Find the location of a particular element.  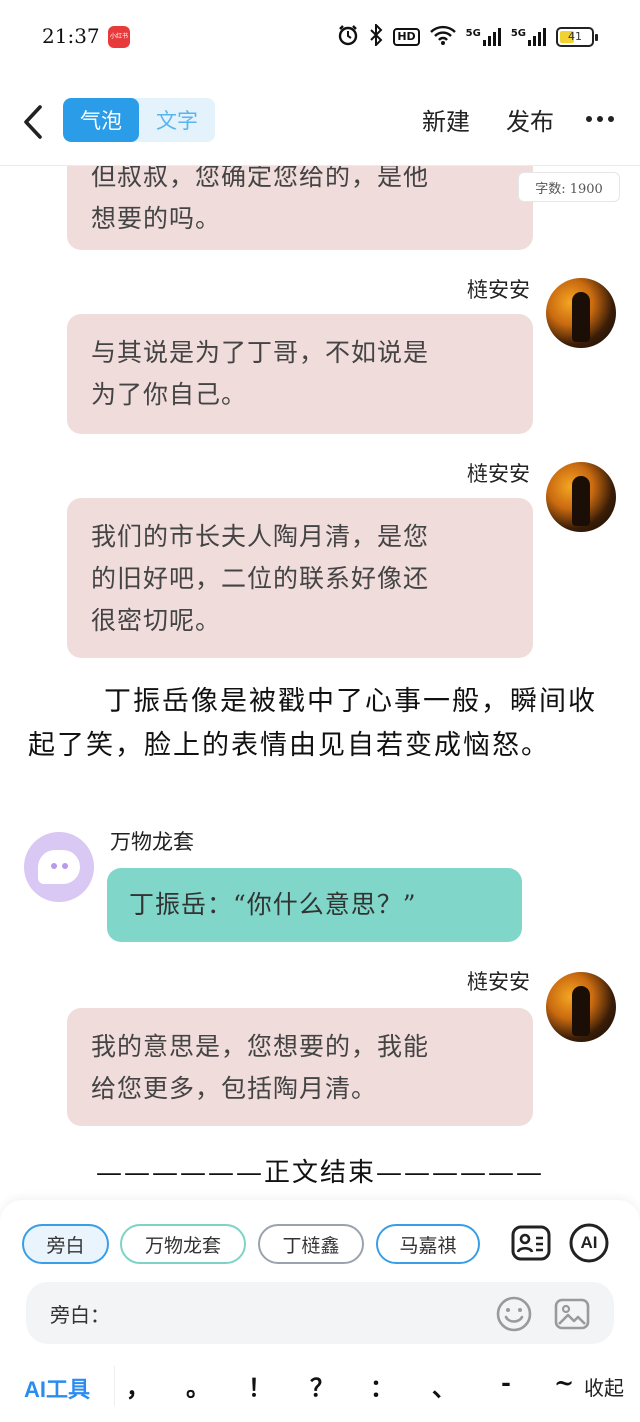

role-chip-extra: 万物龙套 is located at coordinates (183, 1244).